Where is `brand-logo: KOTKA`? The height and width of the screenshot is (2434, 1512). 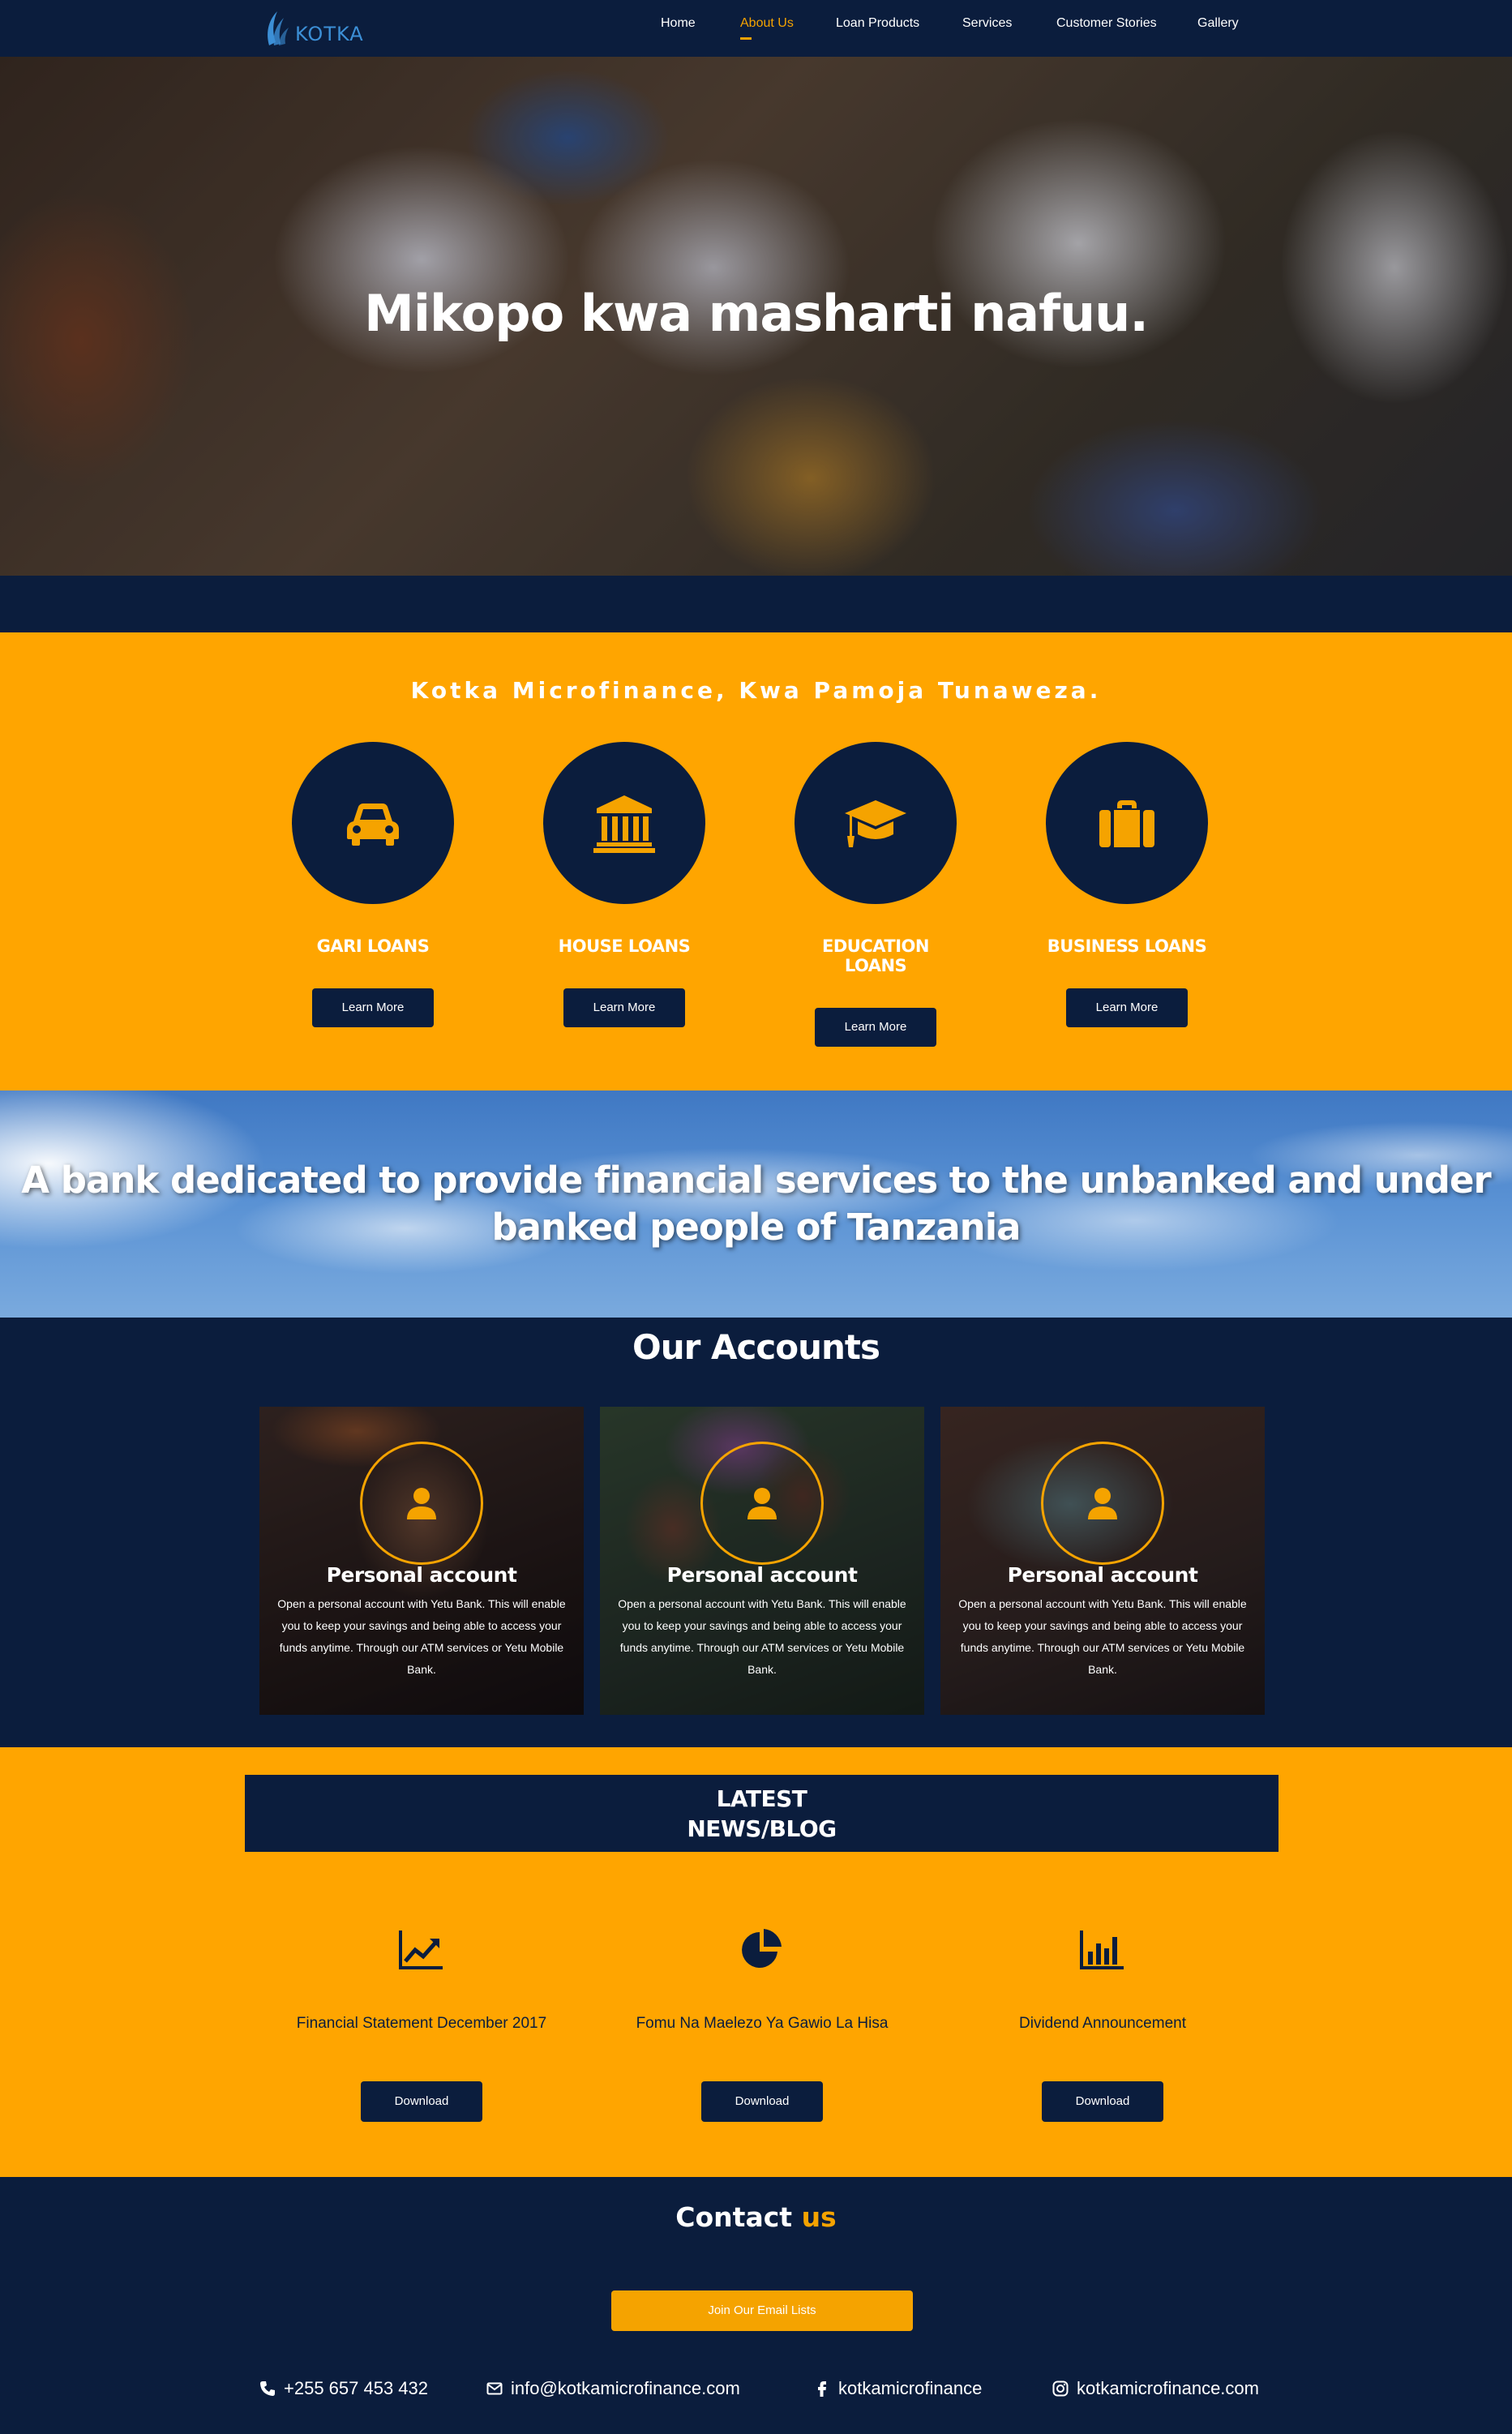
brand-logo: KOTKA is located at coordinates (314, 28).